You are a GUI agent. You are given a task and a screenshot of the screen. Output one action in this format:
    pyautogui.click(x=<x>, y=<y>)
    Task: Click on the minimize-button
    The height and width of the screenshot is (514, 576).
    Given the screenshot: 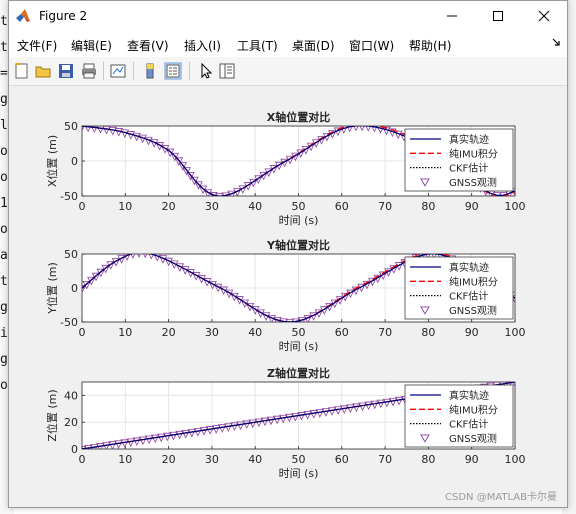 What is the action you would take?
    pyautogui.click(x=452, y=16)
    